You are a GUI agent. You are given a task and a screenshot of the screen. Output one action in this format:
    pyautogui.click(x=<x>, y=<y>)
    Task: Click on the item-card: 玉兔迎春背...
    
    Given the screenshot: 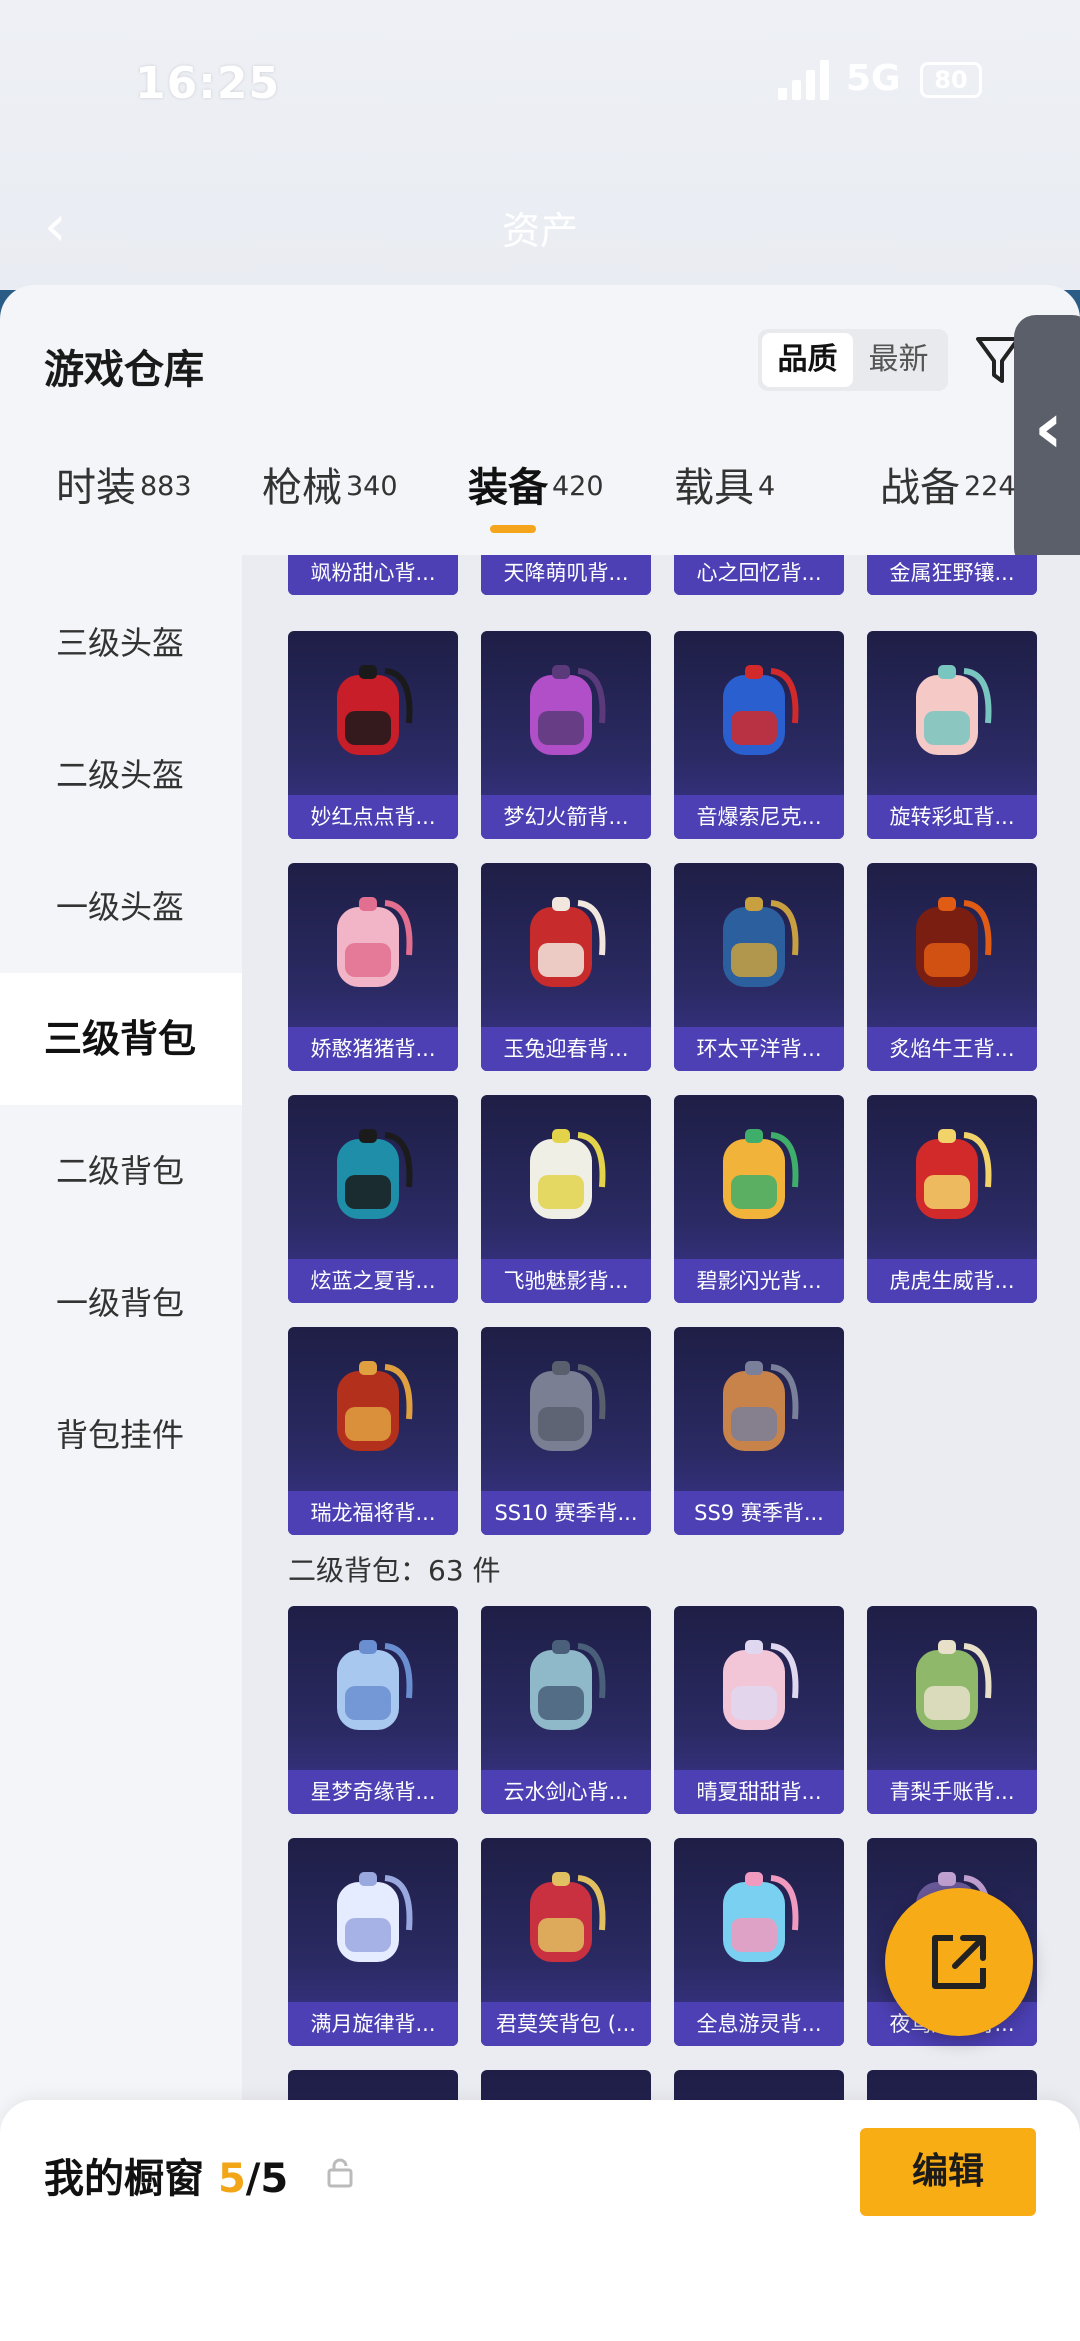 What is the action you would take?
    pyautogui.click(x=566, y=967)
    